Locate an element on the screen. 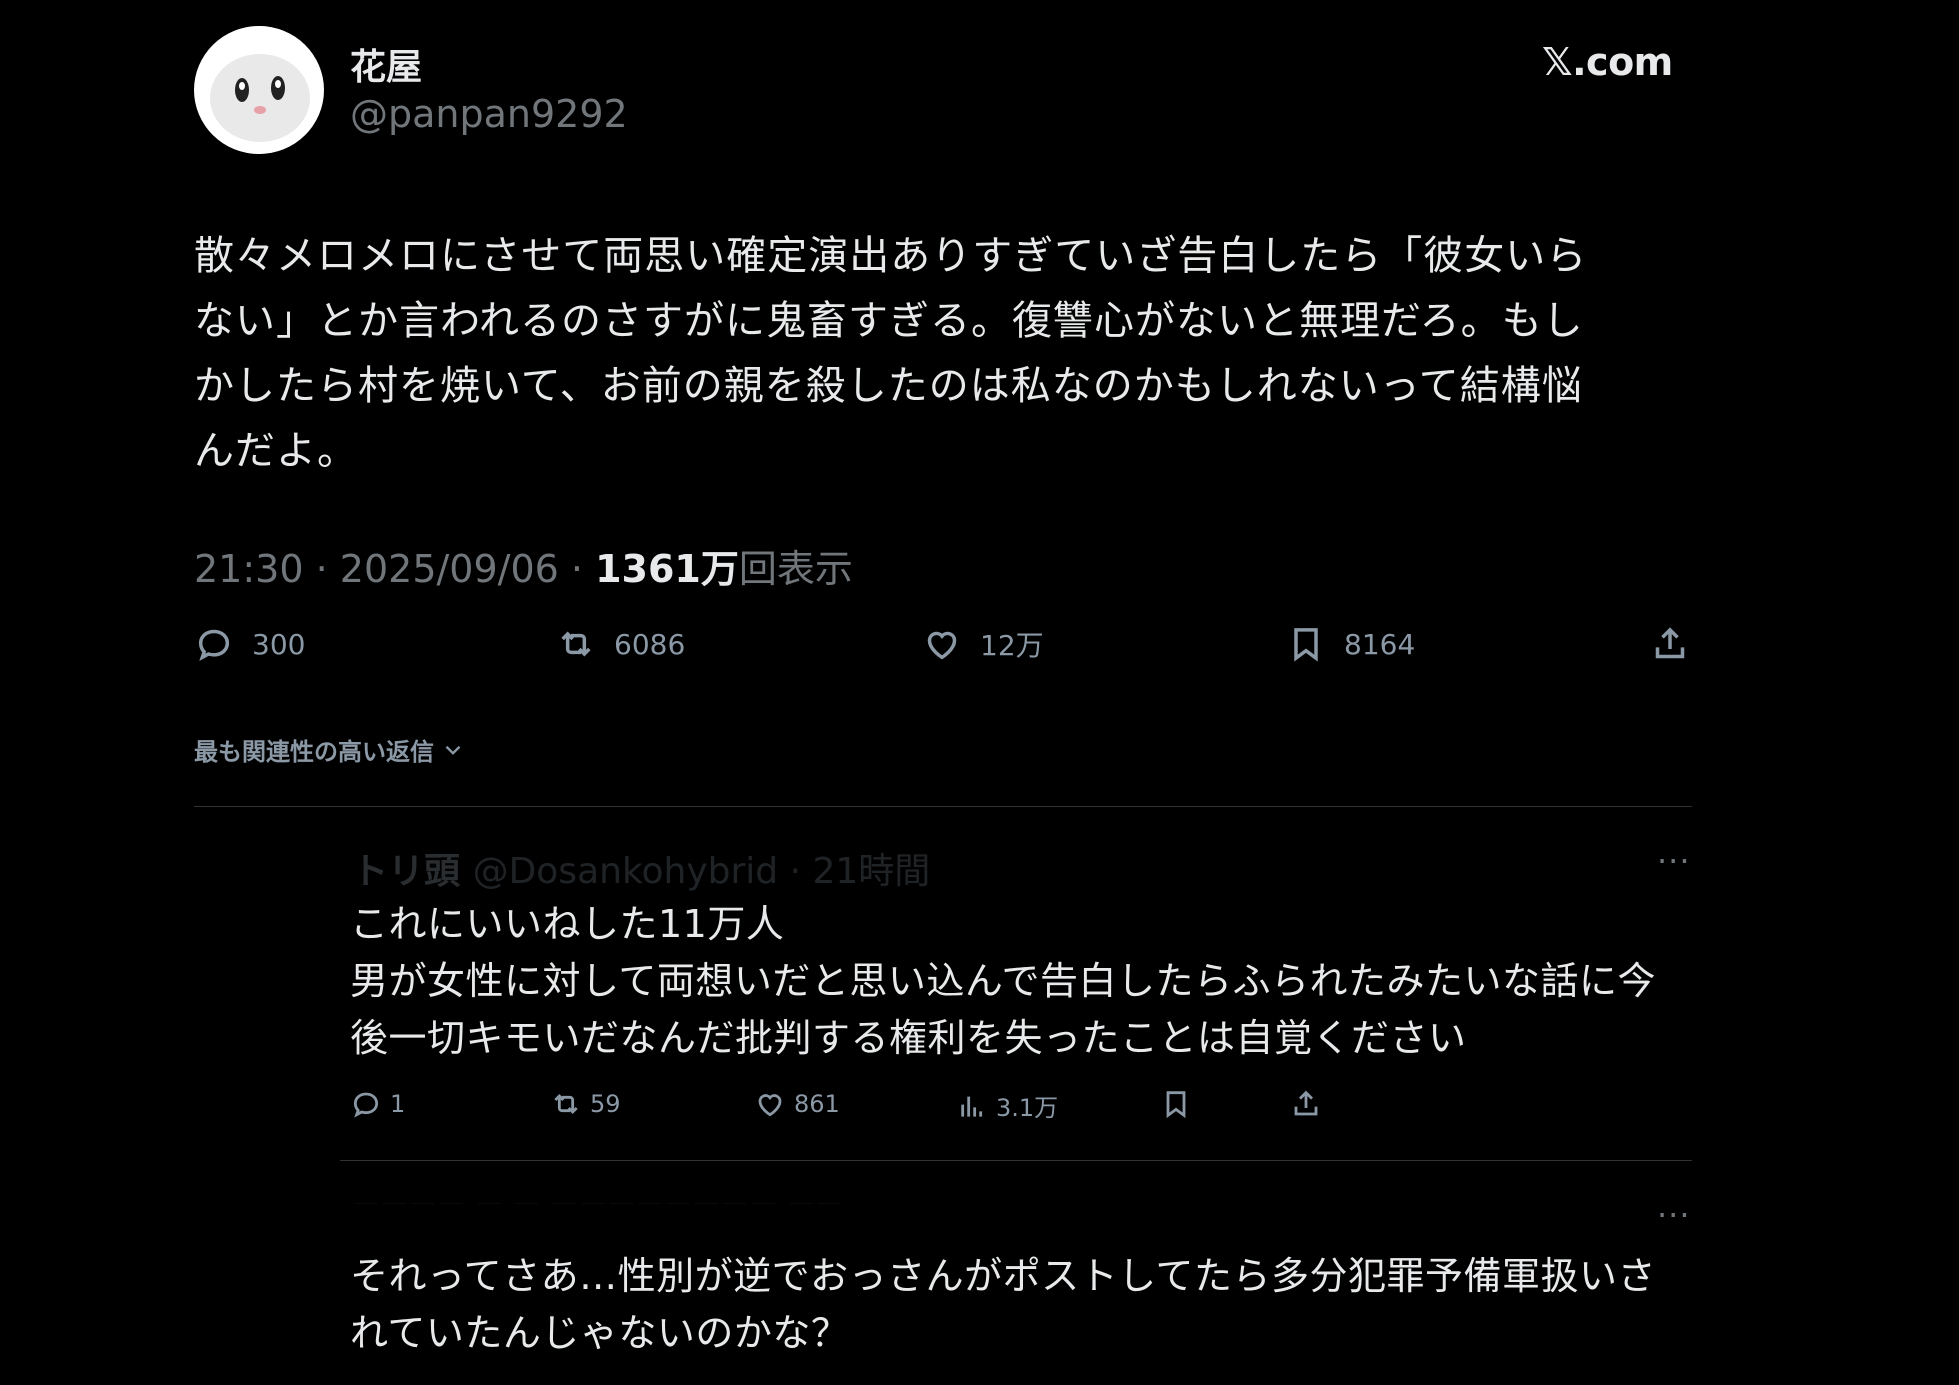 The height and width of the screenshot is (1385, 1959). reply-reply-button: 1 is located at coordinates (377, 1104).